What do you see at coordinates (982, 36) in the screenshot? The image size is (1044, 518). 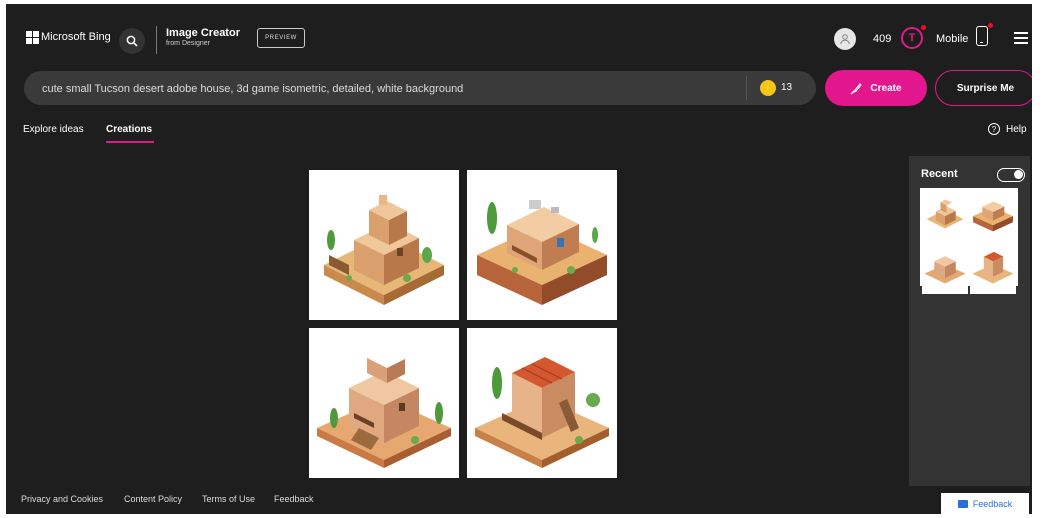 I see `phone-icon` at bounding box center [982, 36].